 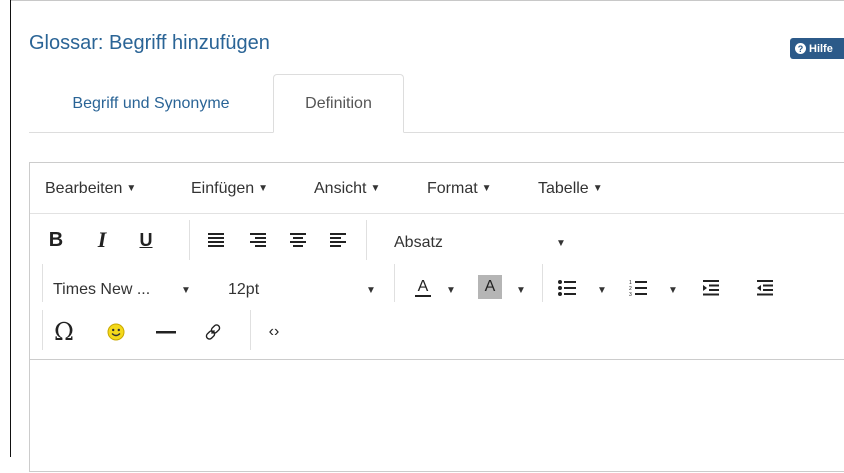 I want to click on menu-einfuegen: Einfügen ▼, so click(x=229, y=189).